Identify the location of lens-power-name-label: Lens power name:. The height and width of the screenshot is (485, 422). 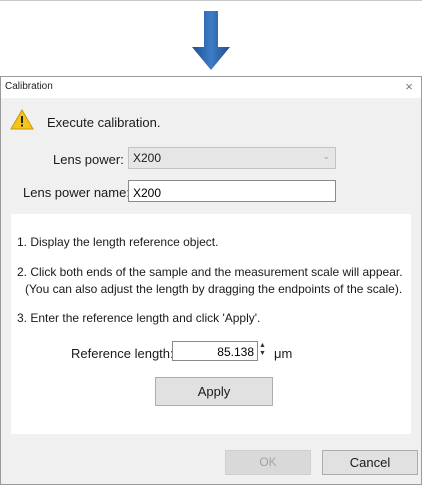
(76, 192).